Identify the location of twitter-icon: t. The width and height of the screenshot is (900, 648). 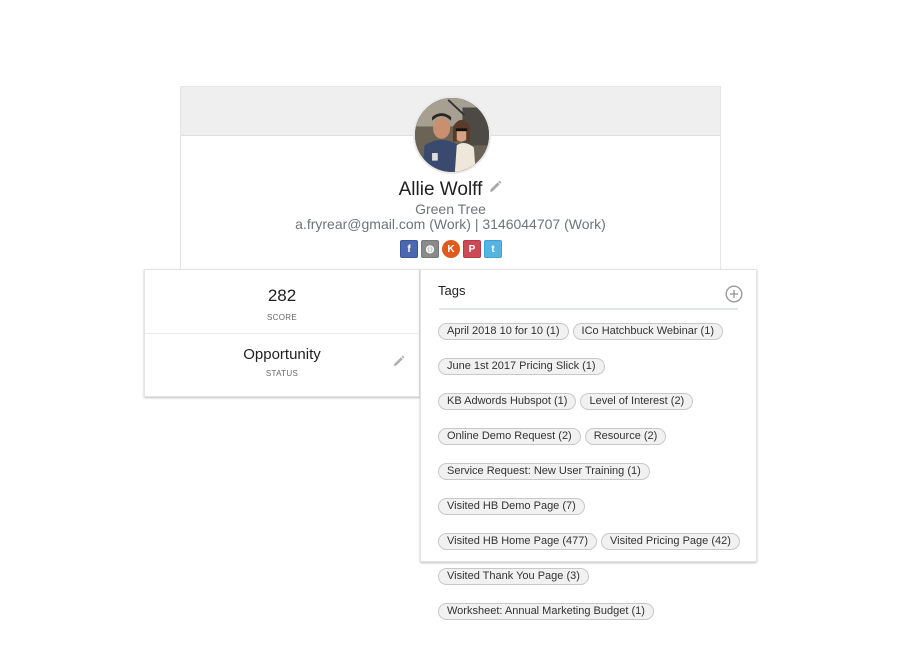
(493, 249).